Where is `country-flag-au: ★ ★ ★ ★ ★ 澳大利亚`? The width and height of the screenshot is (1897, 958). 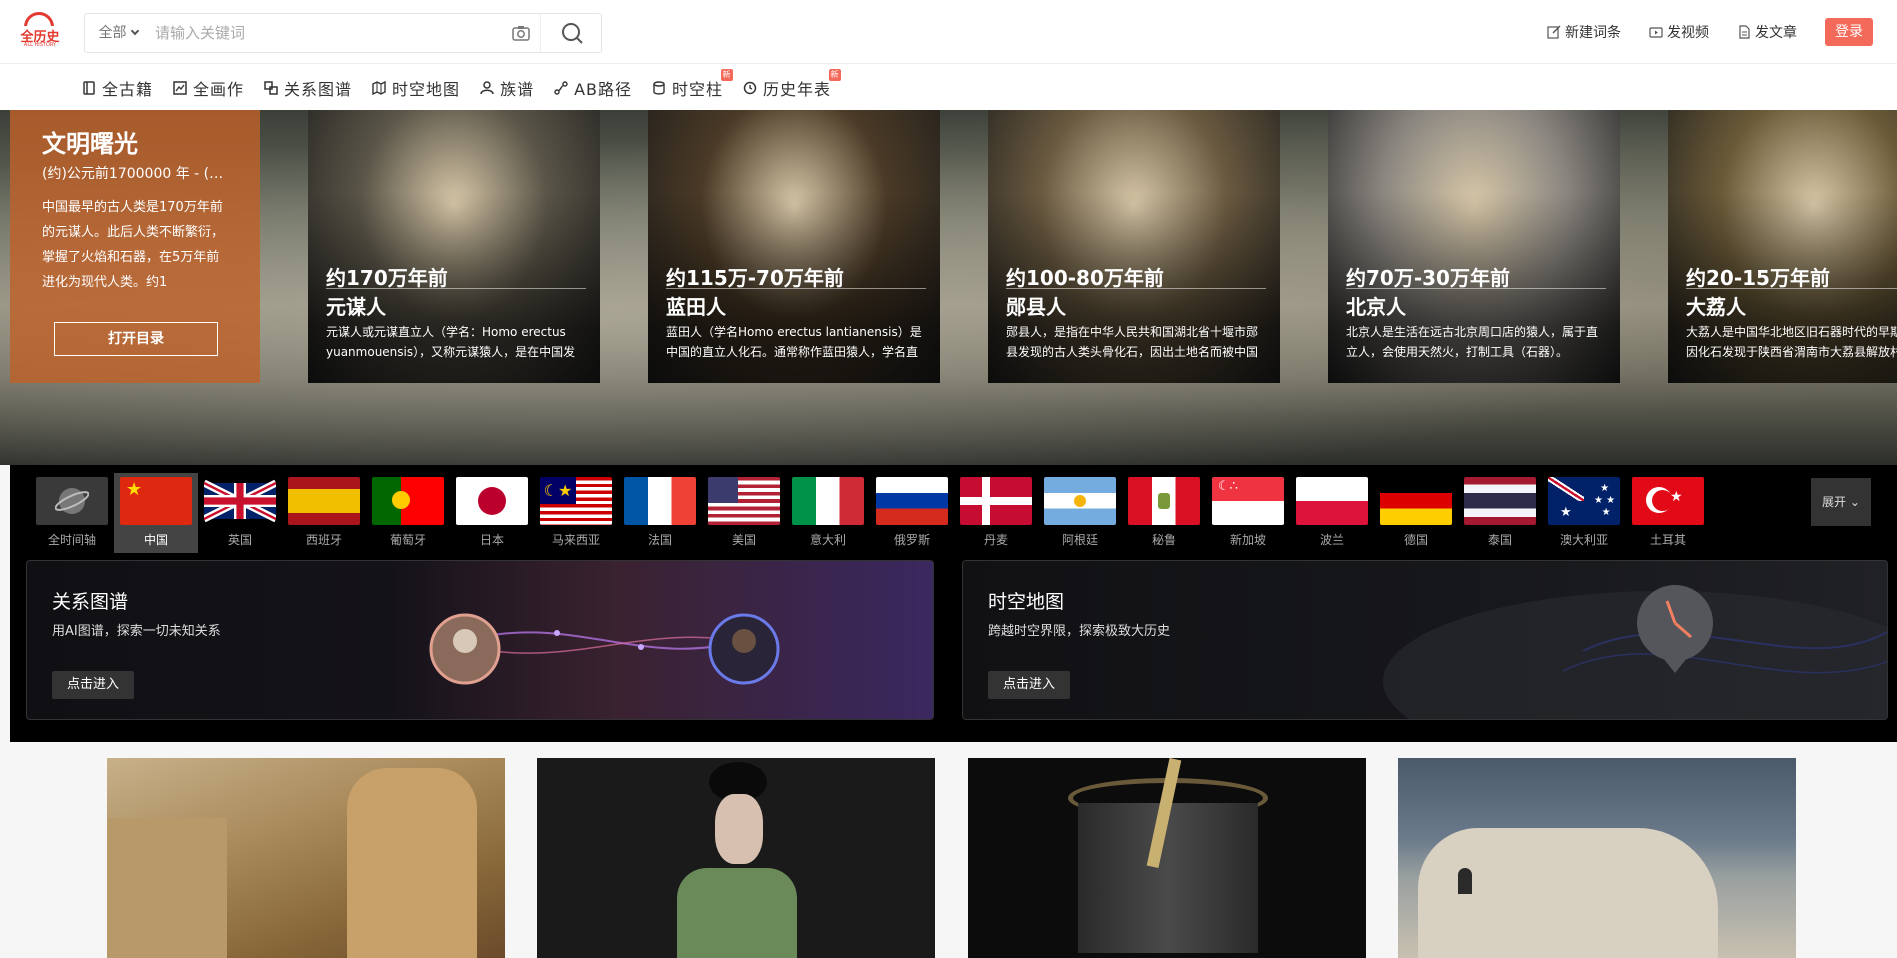 country-flag-au: ★ ★ ★ ★ ★ 澳大利亚 is located at coordinates (1584, 513).